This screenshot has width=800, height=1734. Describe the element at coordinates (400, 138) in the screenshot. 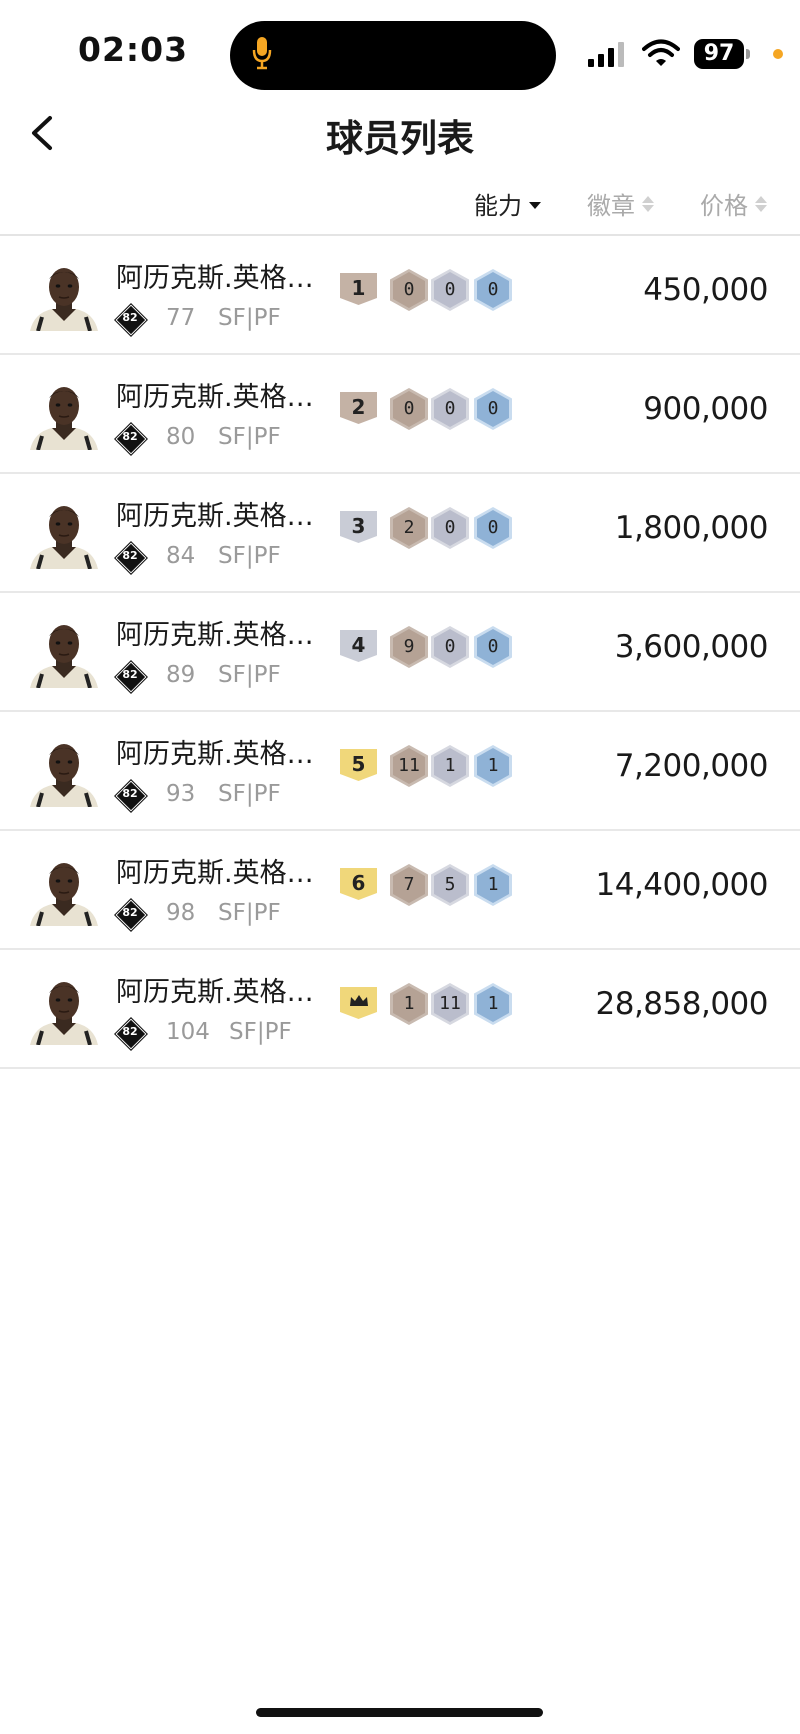

I see `page-title: 球员列表` at that location.